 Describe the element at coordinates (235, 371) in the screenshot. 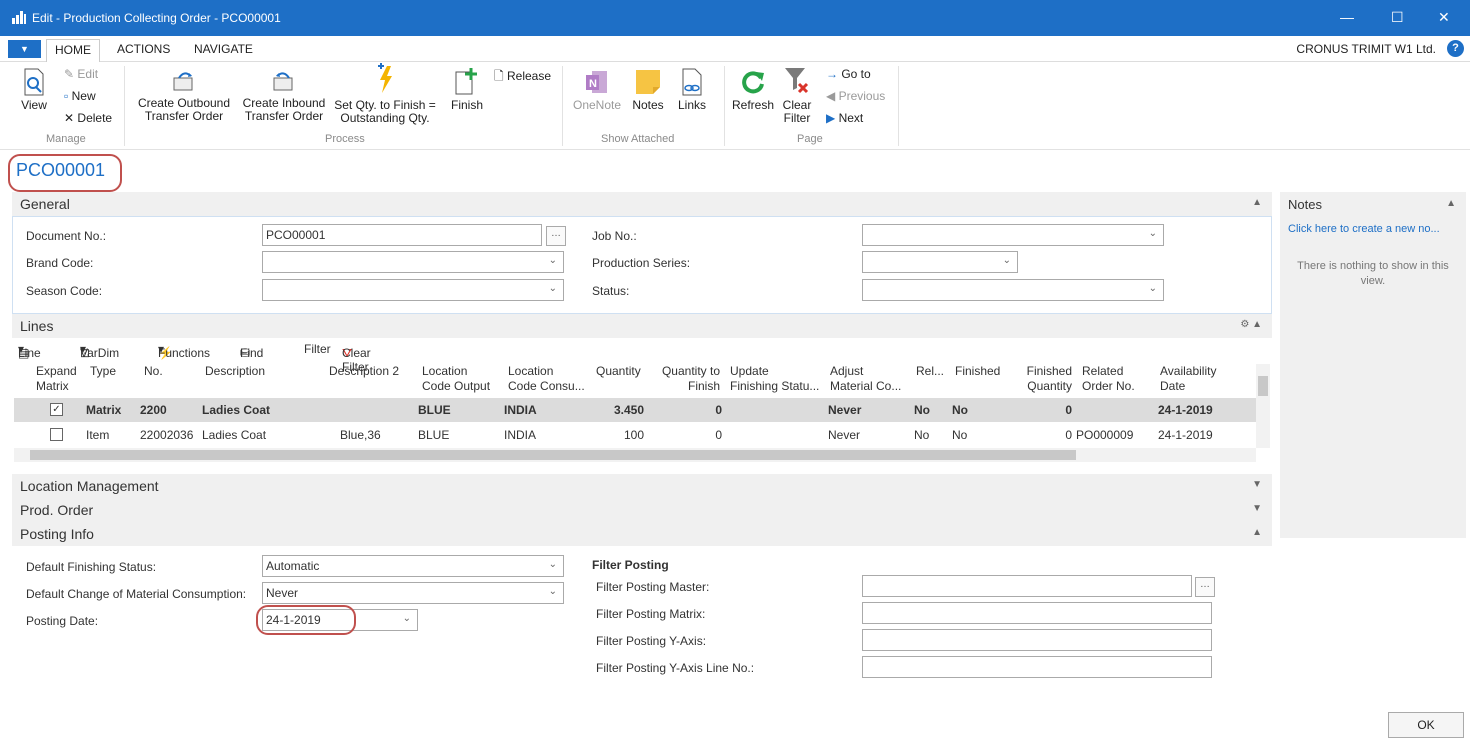

I see `col-description: Description` at that location.